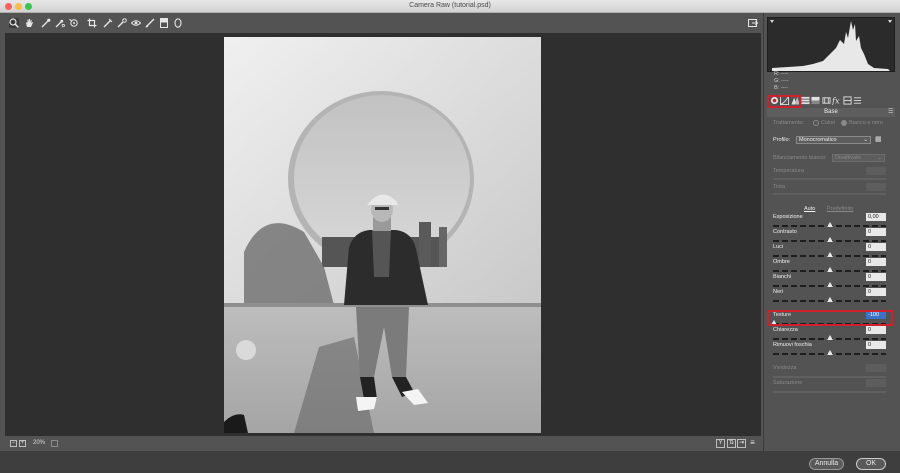  What do you see at coordinates (826, 464) in the screenshot?
I see `cancel-button: Annulla` at bounding box center [826, 464].